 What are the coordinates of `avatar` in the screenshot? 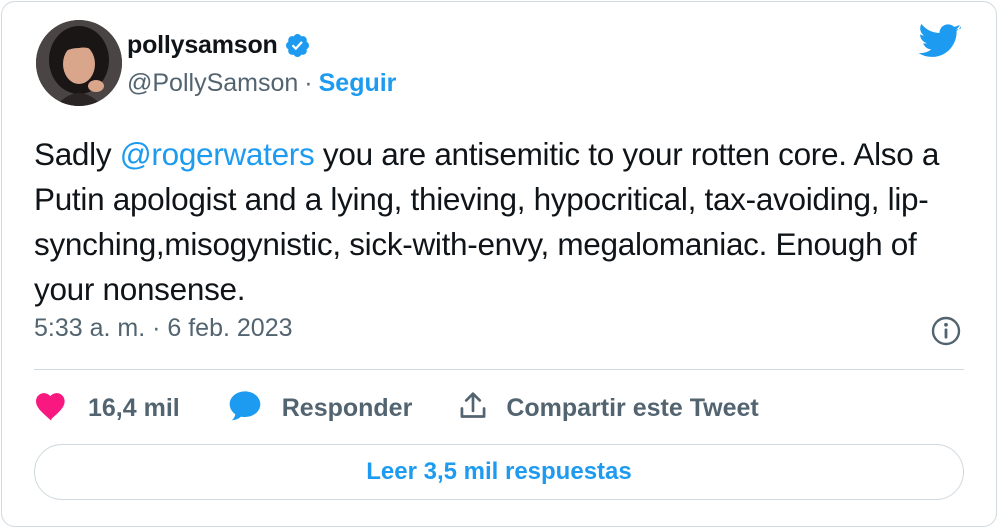 It's located at (79, 63).